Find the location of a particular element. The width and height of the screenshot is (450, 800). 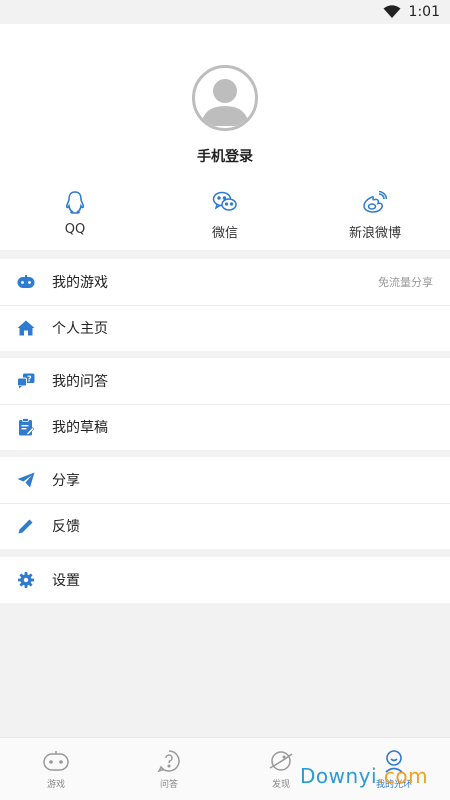

draft-icon is located at coordinates (26, 427).